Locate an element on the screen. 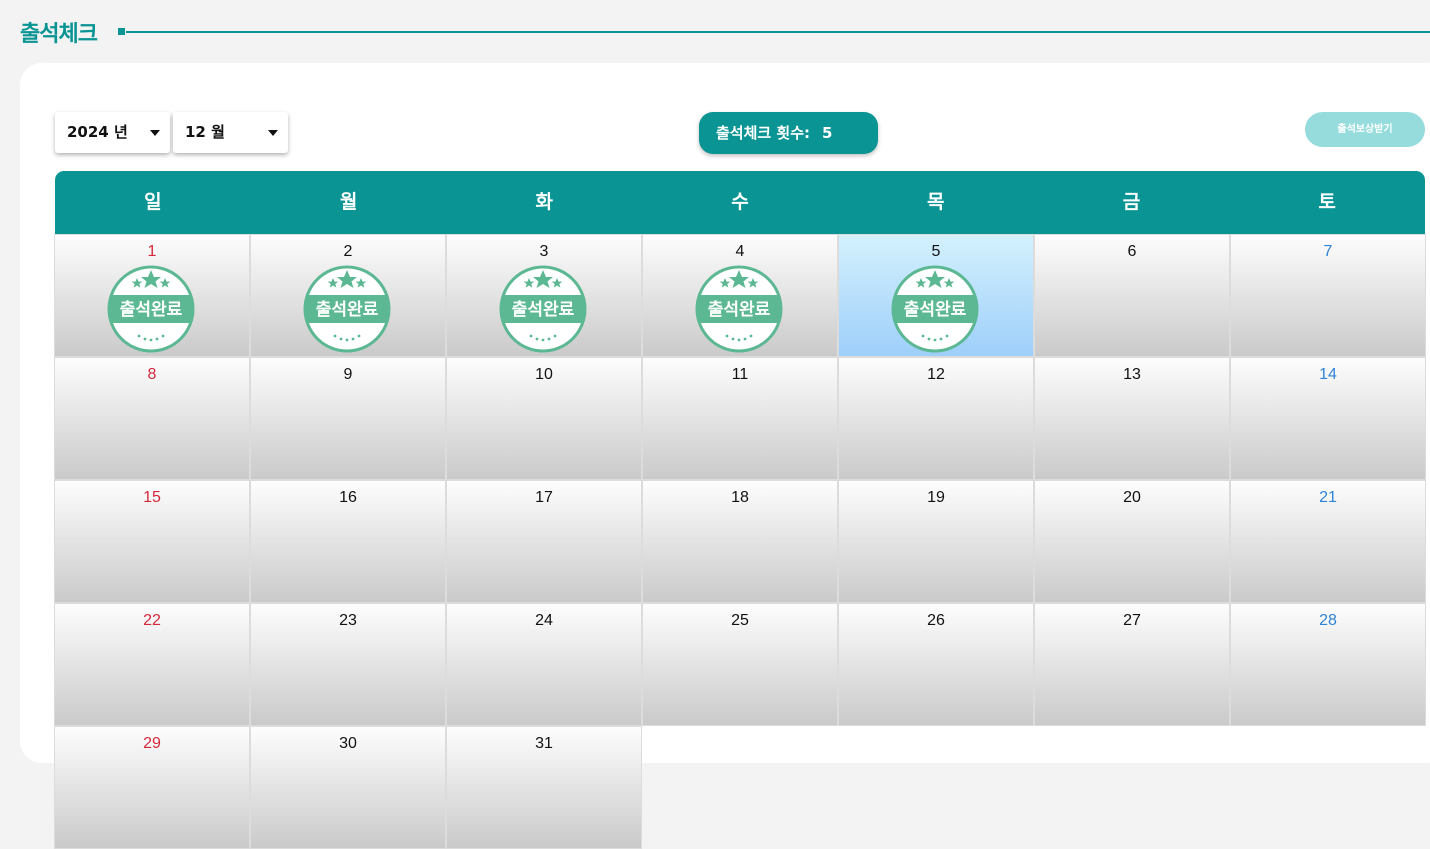 The width and height of the screenshot is (1430, 849). day-number: 7 is located at coordinates (1328, 251).